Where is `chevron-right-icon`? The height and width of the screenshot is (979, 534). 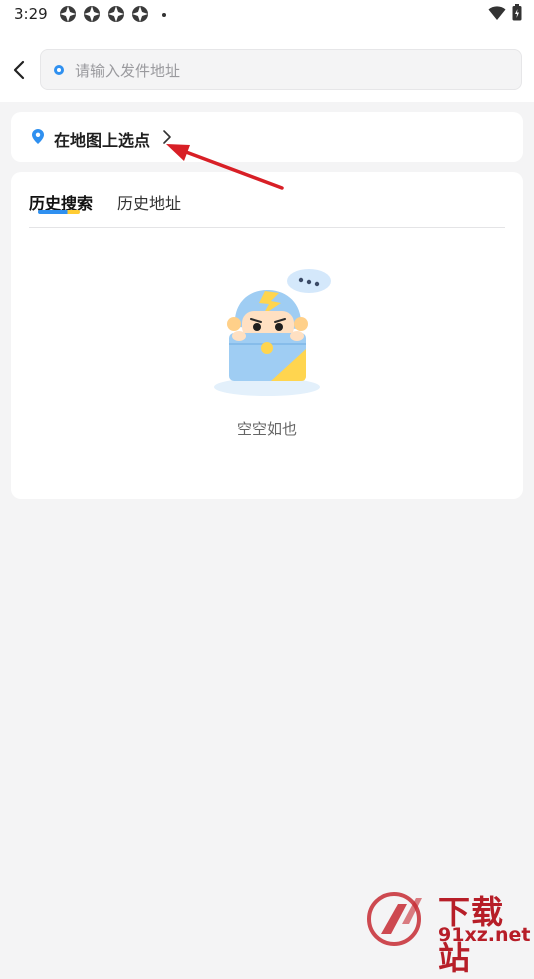 chevron-right-icon is located at coordinates (167, 137).